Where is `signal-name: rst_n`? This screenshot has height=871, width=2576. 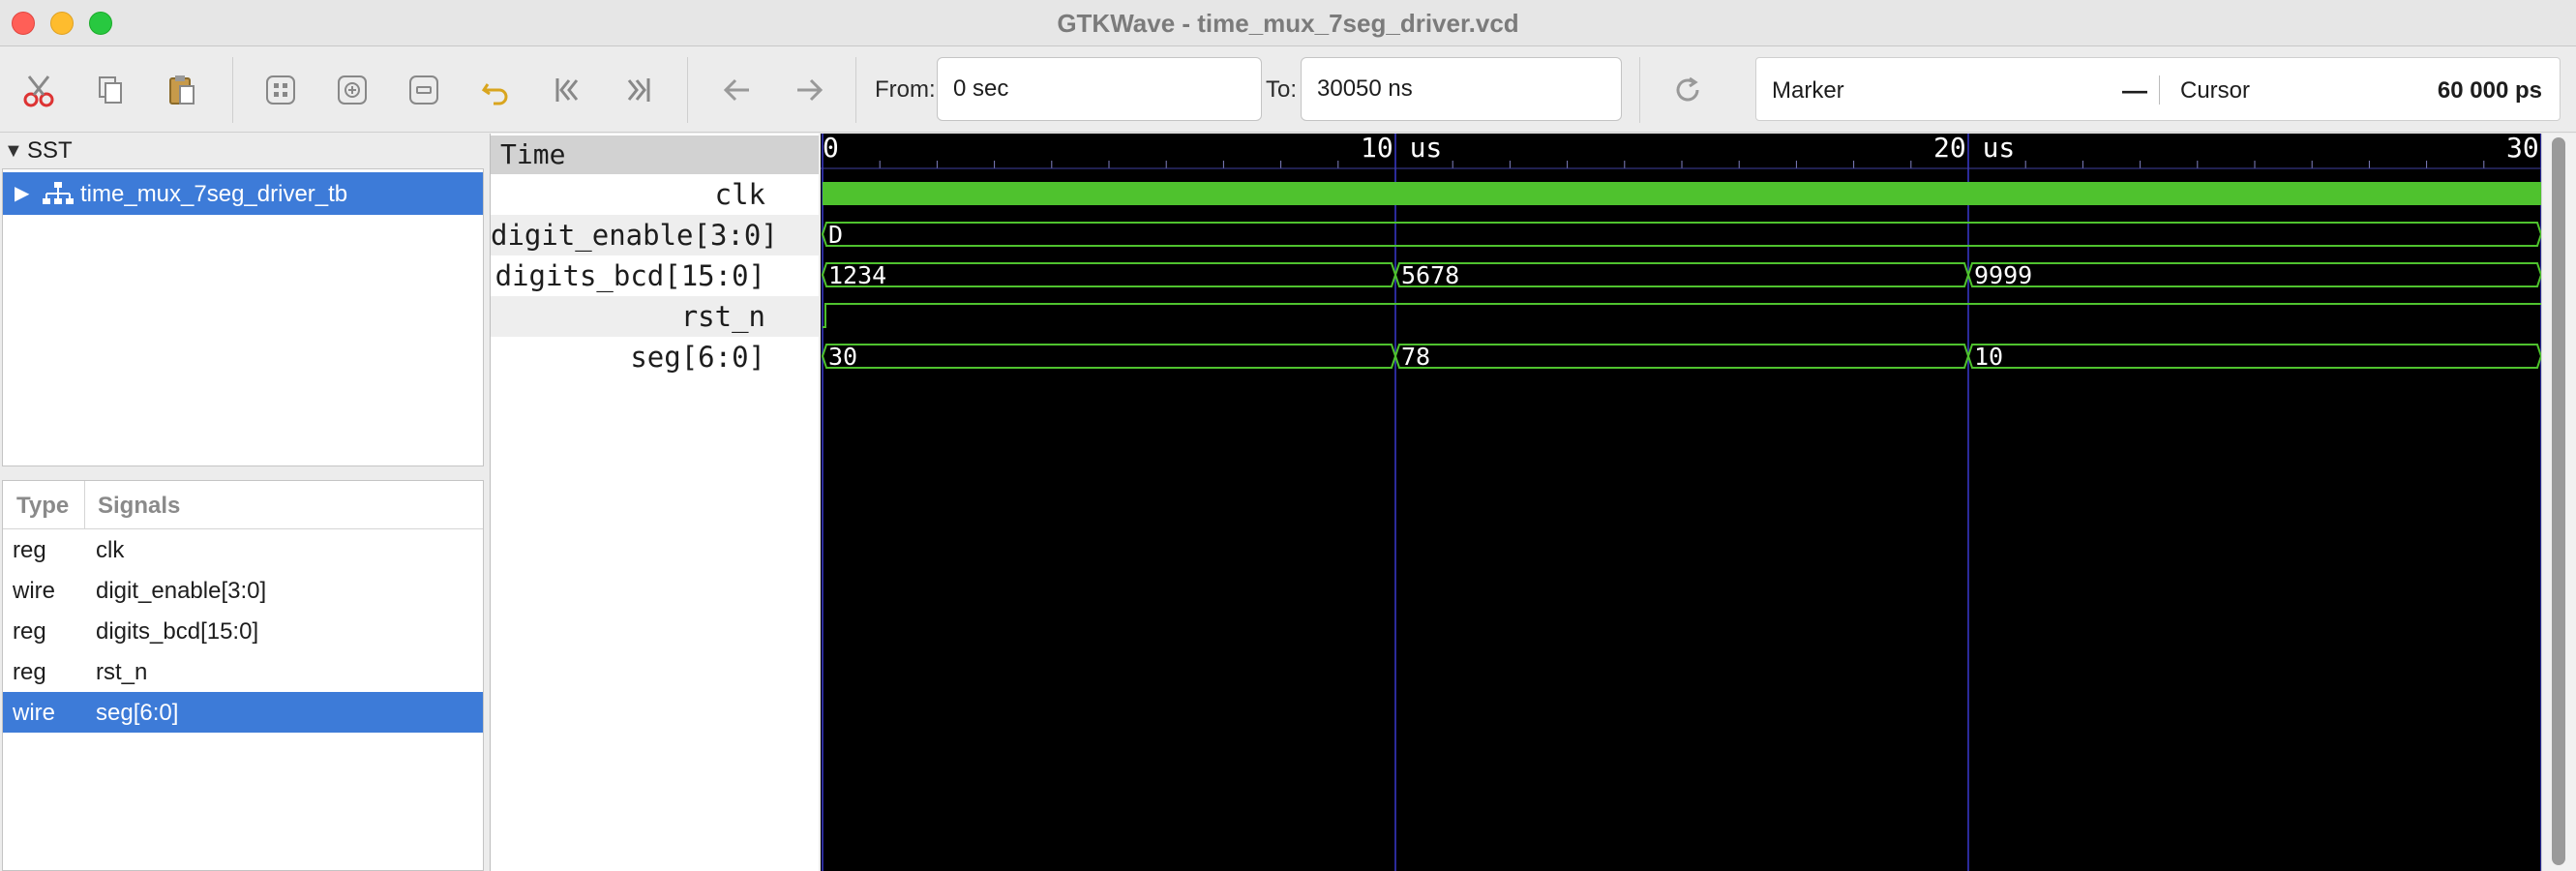 signal-name: rst_n is located at coordinates (122, 672).